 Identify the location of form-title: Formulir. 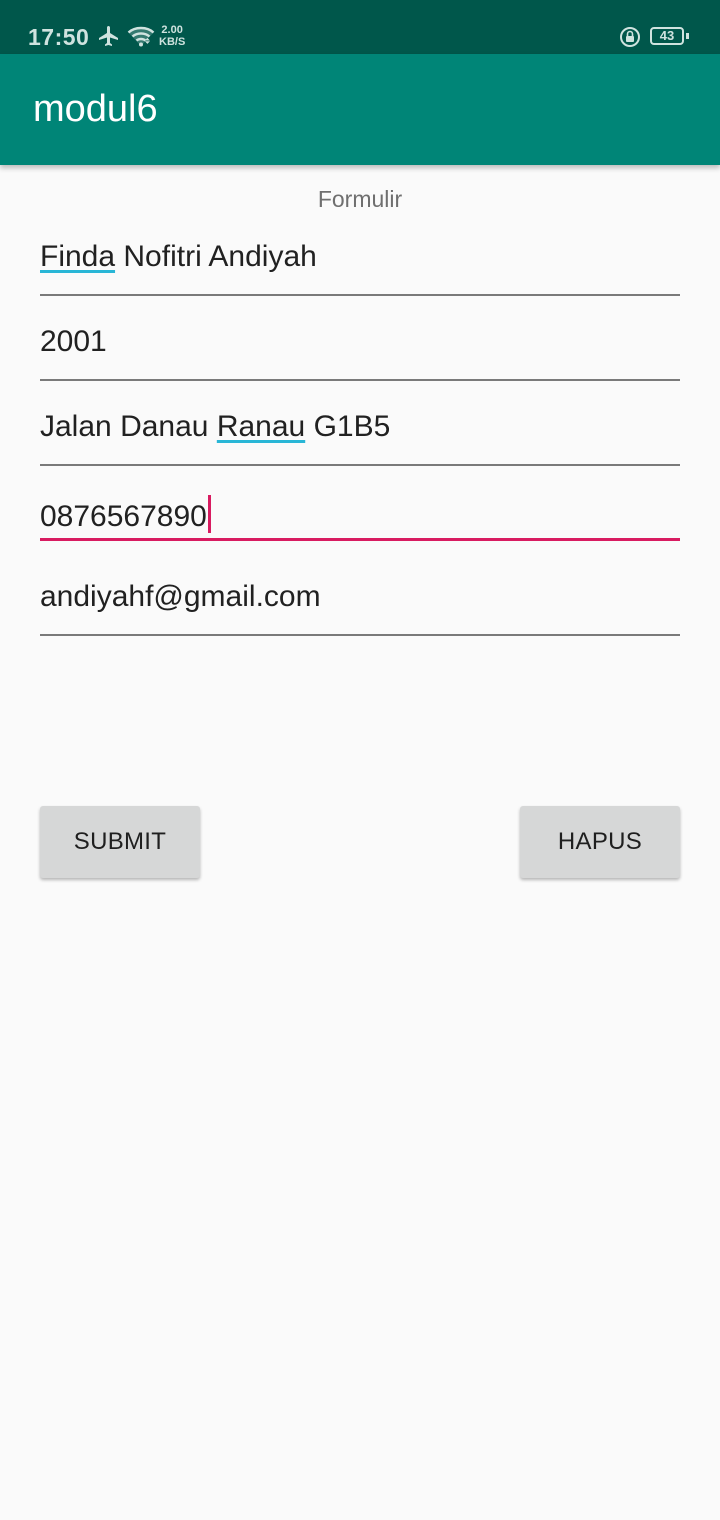
(360, 199).